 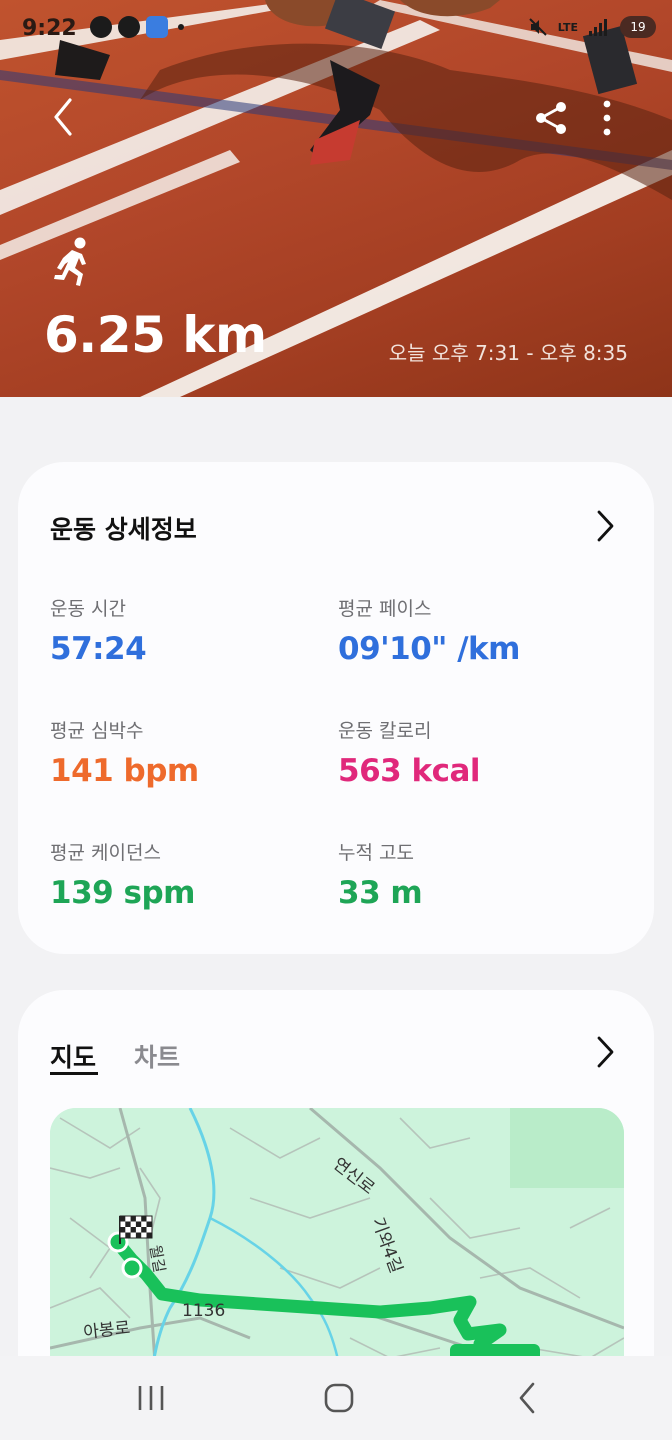 What do you see at coordinates (538, 27) in the screenshot?
I see `mute-icon` at bounding box center [538, 27].